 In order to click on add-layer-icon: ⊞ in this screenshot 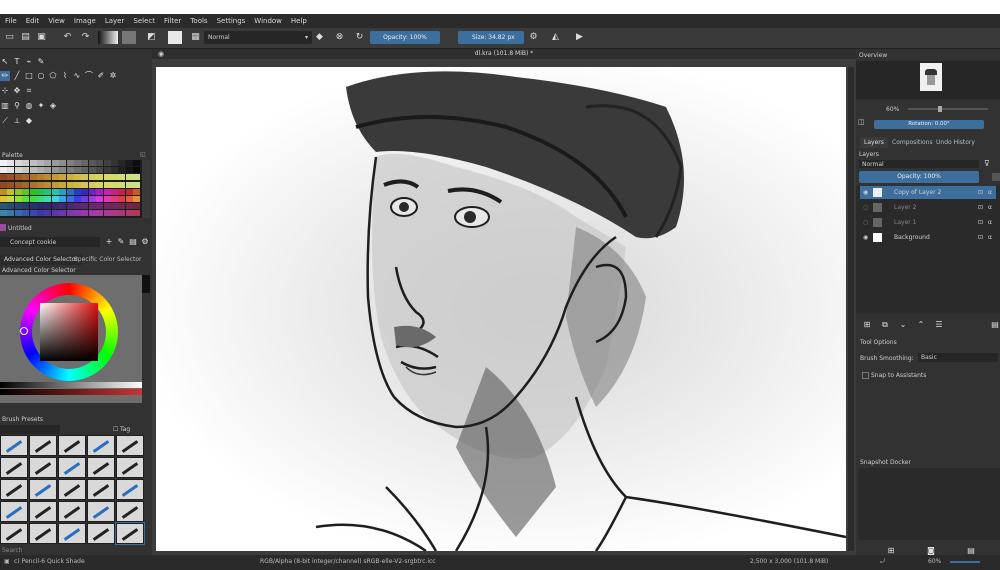, I will do `click(867, 325)`.